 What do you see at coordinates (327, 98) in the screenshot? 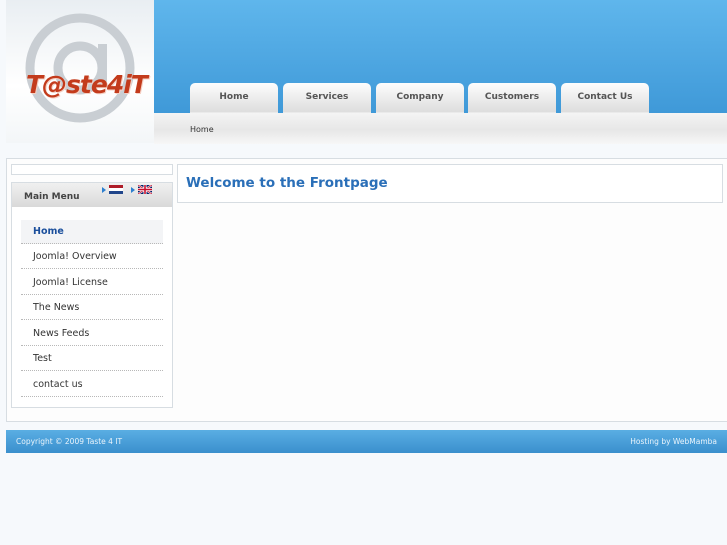
I see `tab-services: Services` at bounding box center [327, 98].